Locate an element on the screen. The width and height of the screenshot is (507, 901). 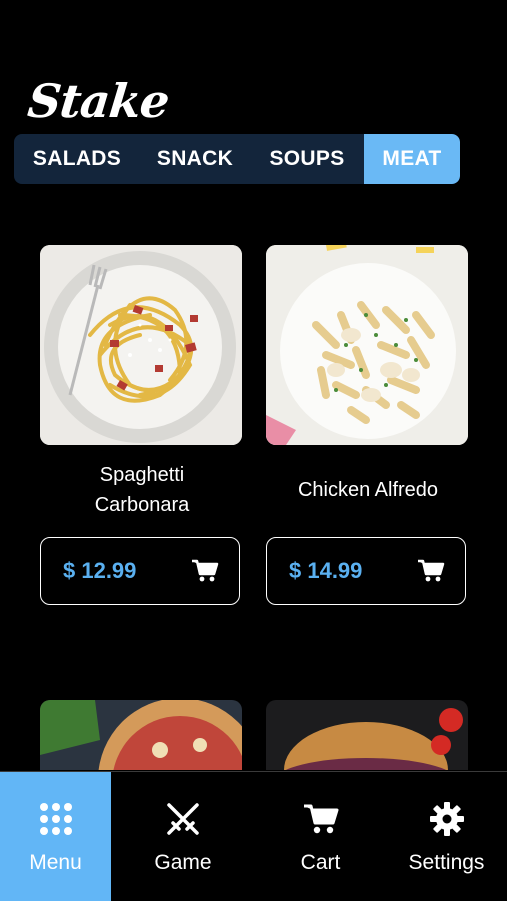
tab-meat: MEAT is located at coordinates (412, 159).